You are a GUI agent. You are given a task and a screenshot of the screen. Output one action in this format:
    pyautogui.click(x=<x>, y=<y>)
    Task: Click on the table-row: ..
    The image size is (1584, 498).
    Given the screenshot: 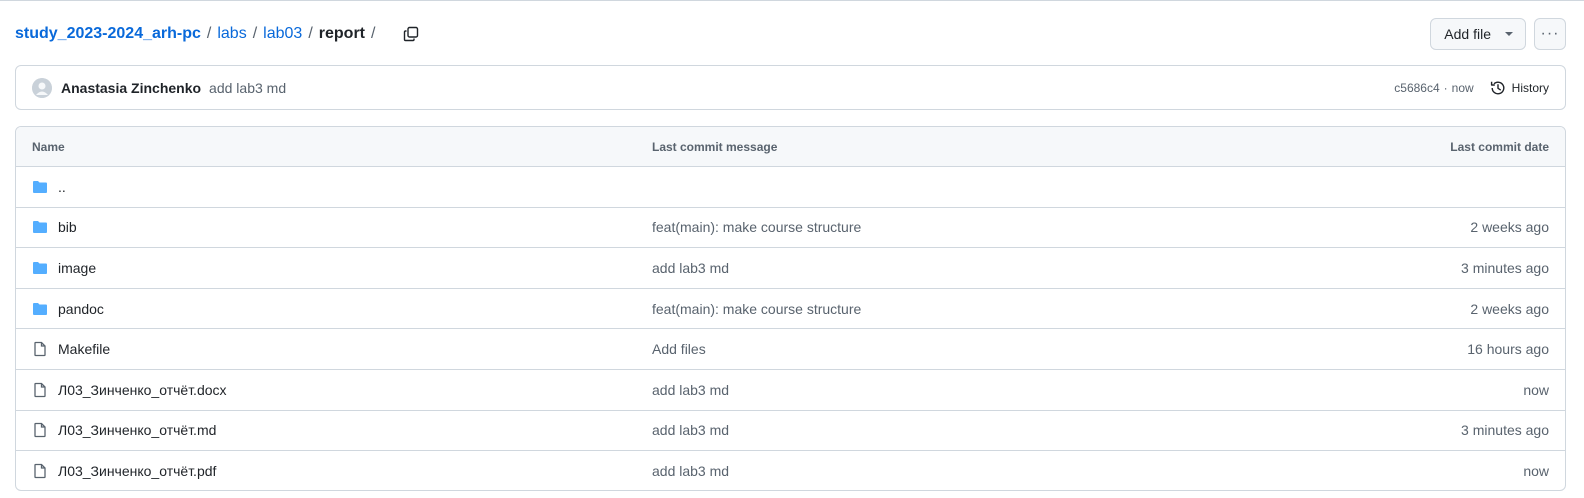 What is the action you would take?
    pyautogui.click(x=790, y=187)
    